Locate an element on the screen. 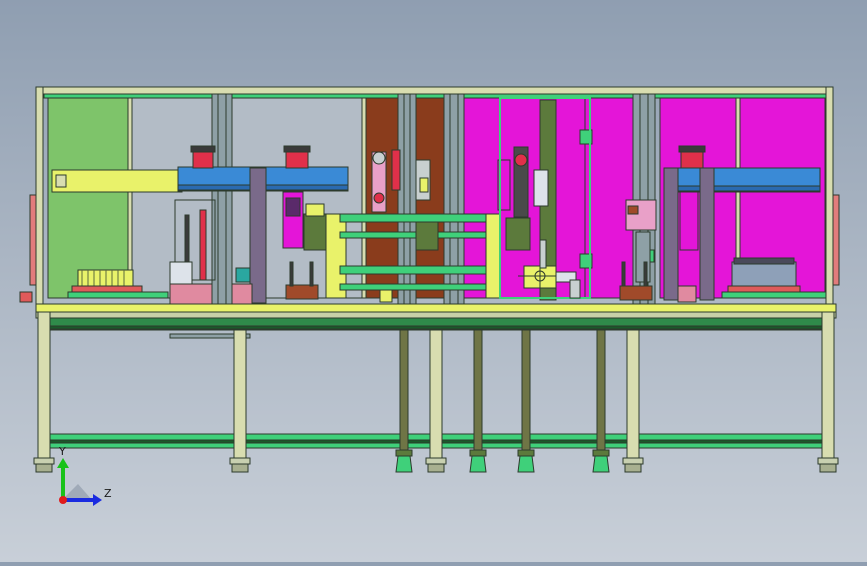 The image size is (867, 566). motor-unit-center is located at coordinates (315, 232).